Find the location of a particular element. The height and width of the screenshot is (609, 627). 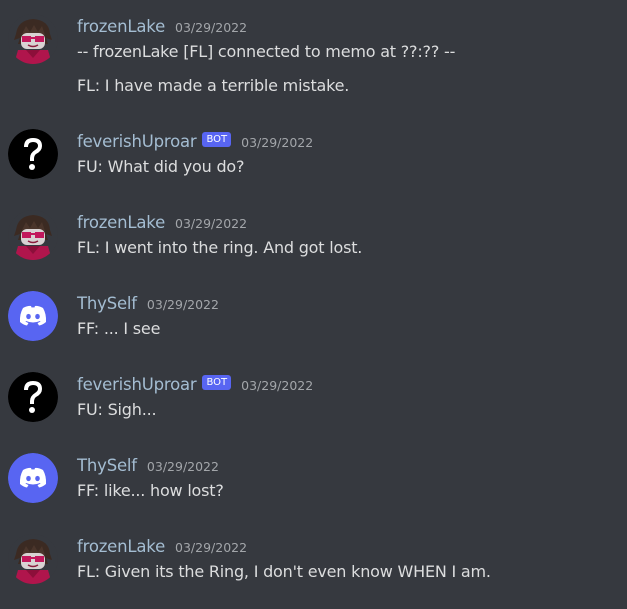

message-text: FU: What did you do? is located at coordinates (161, 166).